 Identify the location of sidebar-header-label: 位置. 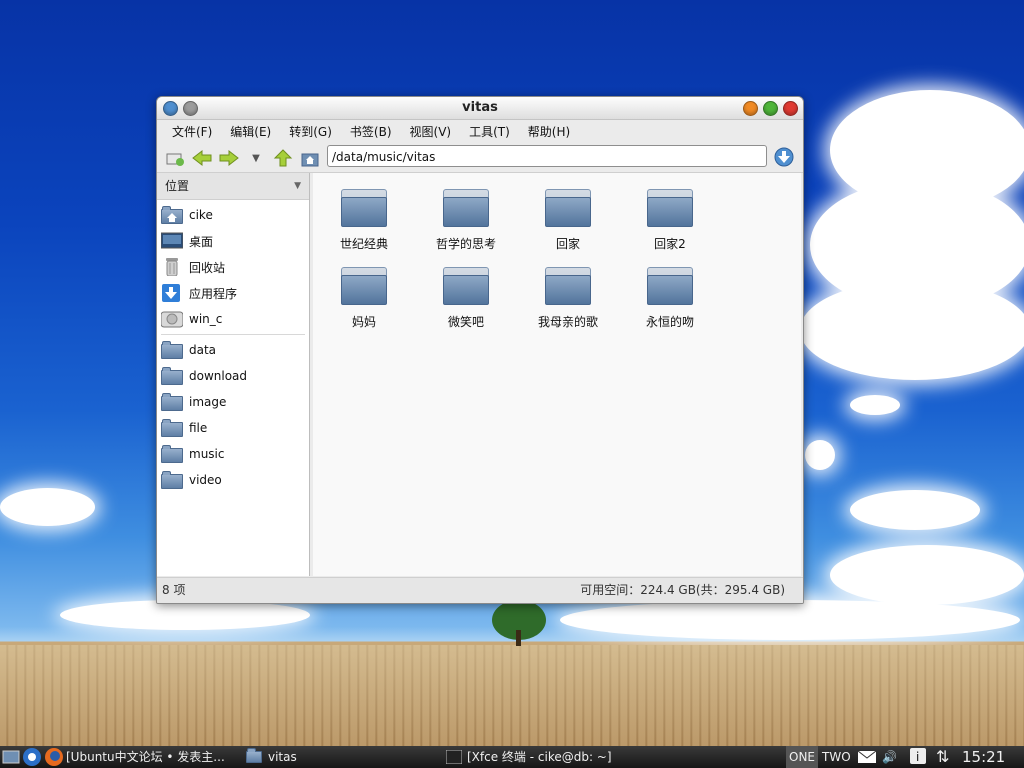
(177, 186).